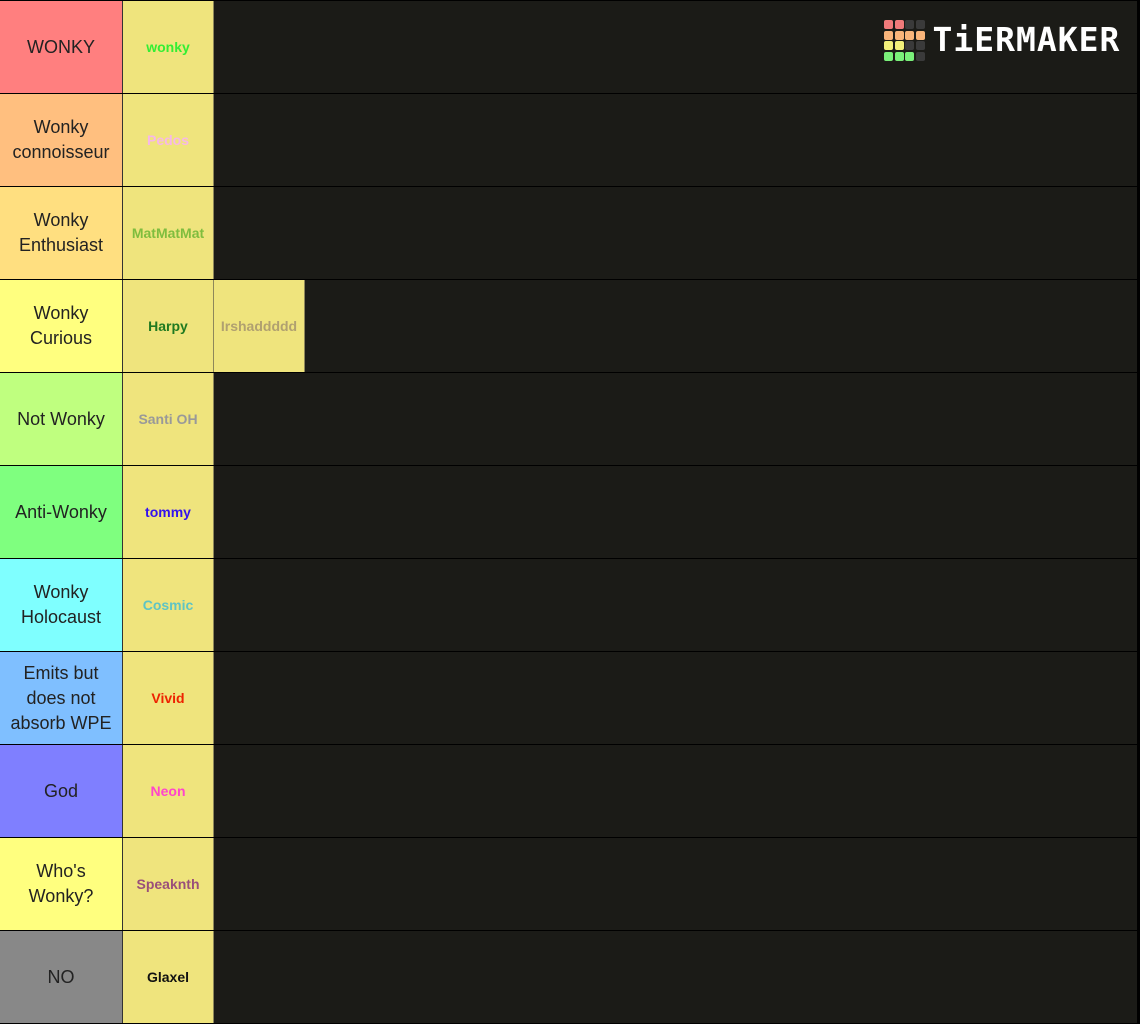  What do you see at coordinates (630, 791) in the screenshot?
I see `tier-items-dropzone: Neon` at bounding box center [630, 791].